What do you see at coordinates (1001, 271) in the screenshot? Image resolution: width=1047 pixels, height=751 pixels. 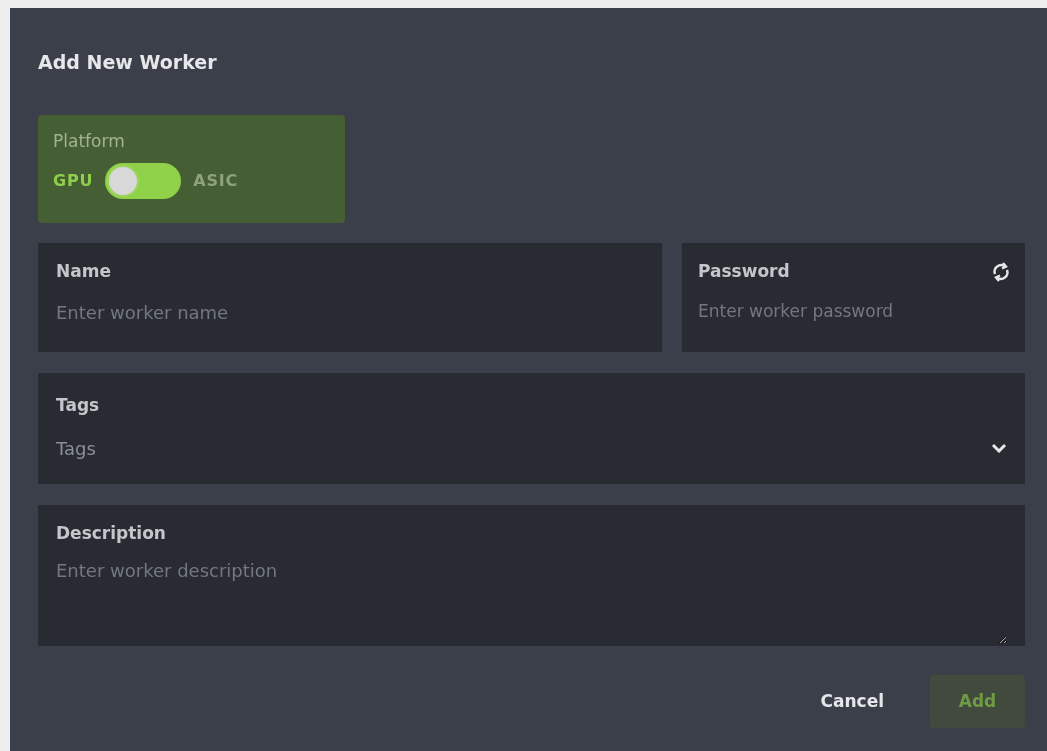 I see `refresh-icon` at bounding box center [1001, 271].